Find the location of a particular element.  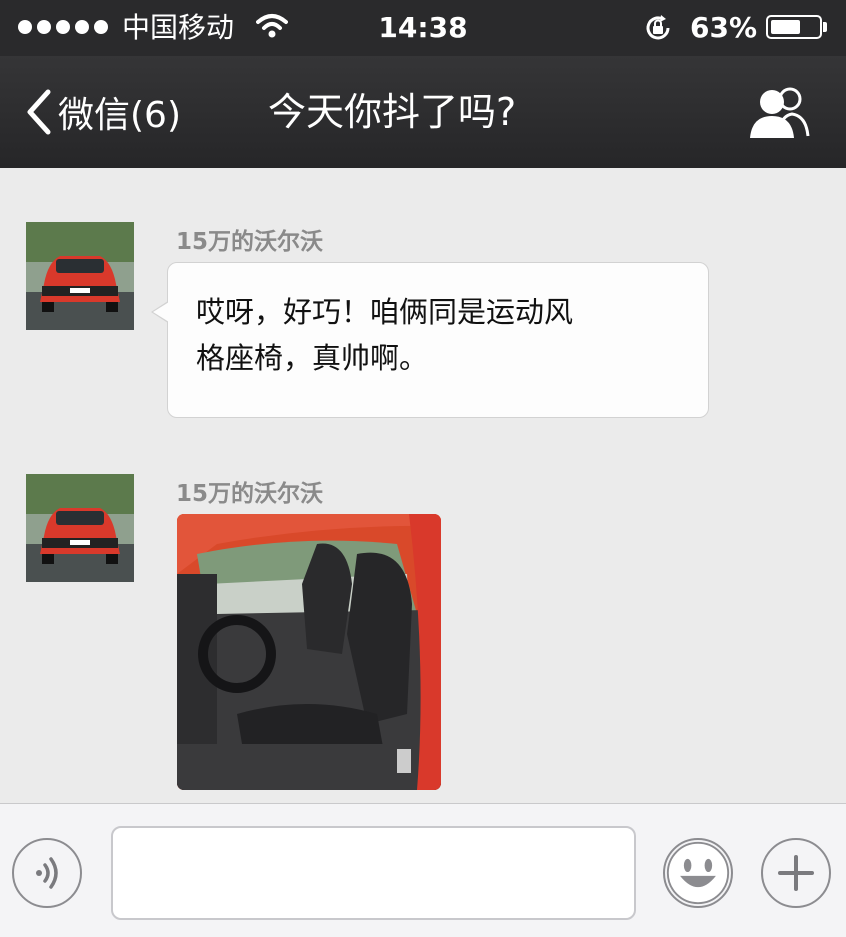

battery-icon is located at coordinates (794, 27).